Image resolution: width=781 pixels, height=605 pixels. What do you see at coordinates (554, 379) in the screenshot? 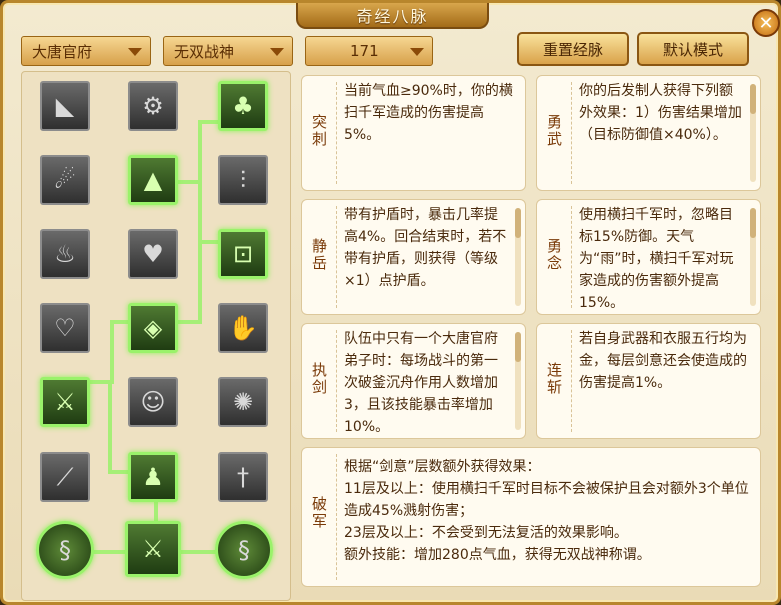
I see `card-name: 连斩` at bounding box center [554, 379].